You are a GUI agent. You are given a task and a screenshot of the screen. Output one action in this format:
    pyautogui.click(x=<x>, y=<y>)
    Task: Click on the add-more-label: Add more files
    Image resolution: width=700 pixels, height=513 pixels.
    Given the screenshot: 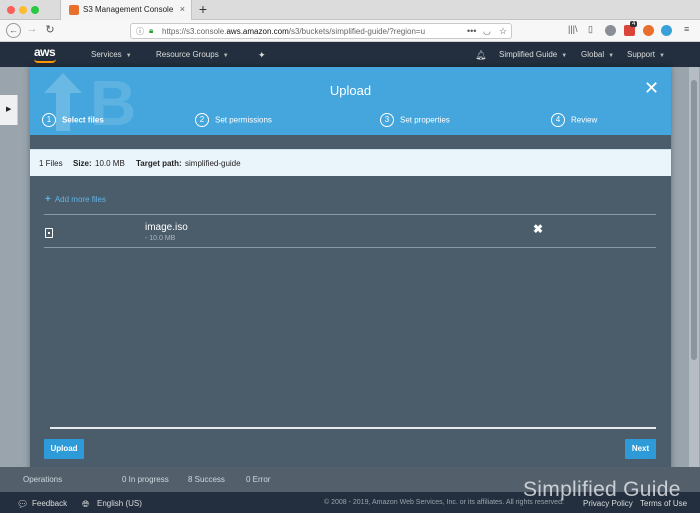 What is the action you would take?
    pyautogui.click(x=80, y=199)
    